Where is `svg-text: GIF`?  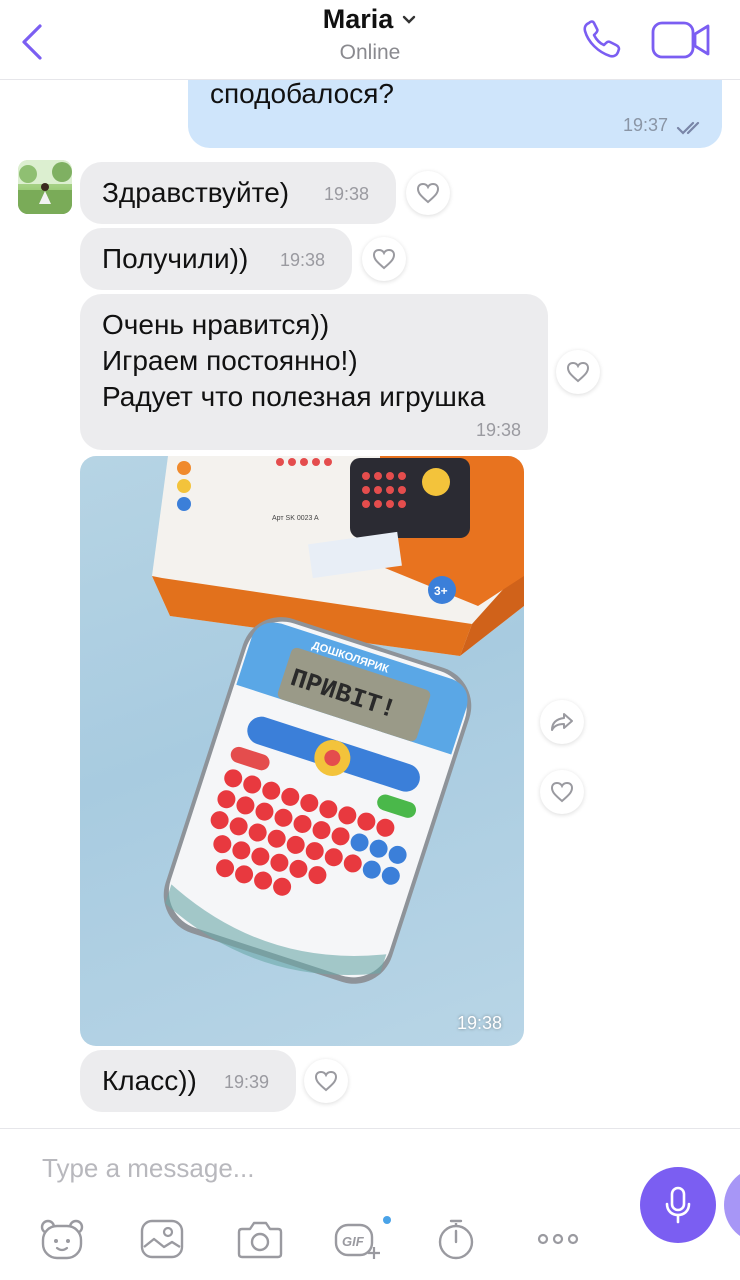
svg-text: GIF is located at coordinates (353, 1241).